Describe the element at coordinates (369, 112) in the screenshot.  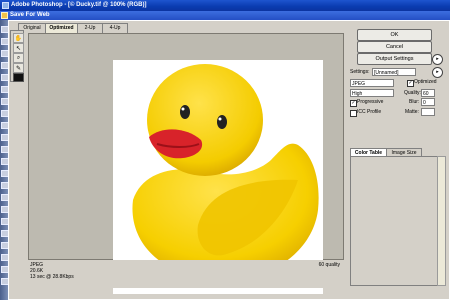
I see `icc-profile-label: ICC Profile` at that location.